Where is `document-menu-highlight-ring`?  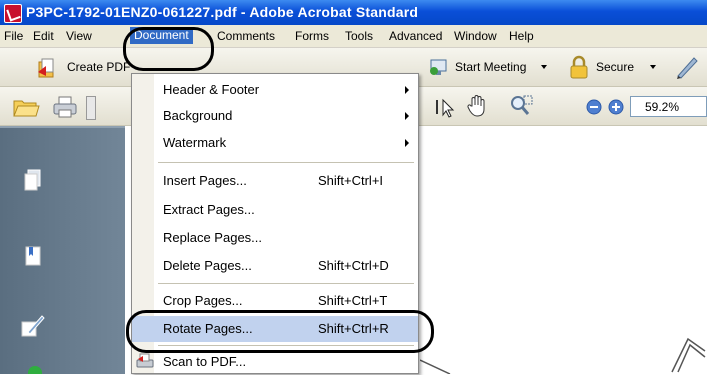
document-menu-highlight-ring is located at coordinates (168, 49).